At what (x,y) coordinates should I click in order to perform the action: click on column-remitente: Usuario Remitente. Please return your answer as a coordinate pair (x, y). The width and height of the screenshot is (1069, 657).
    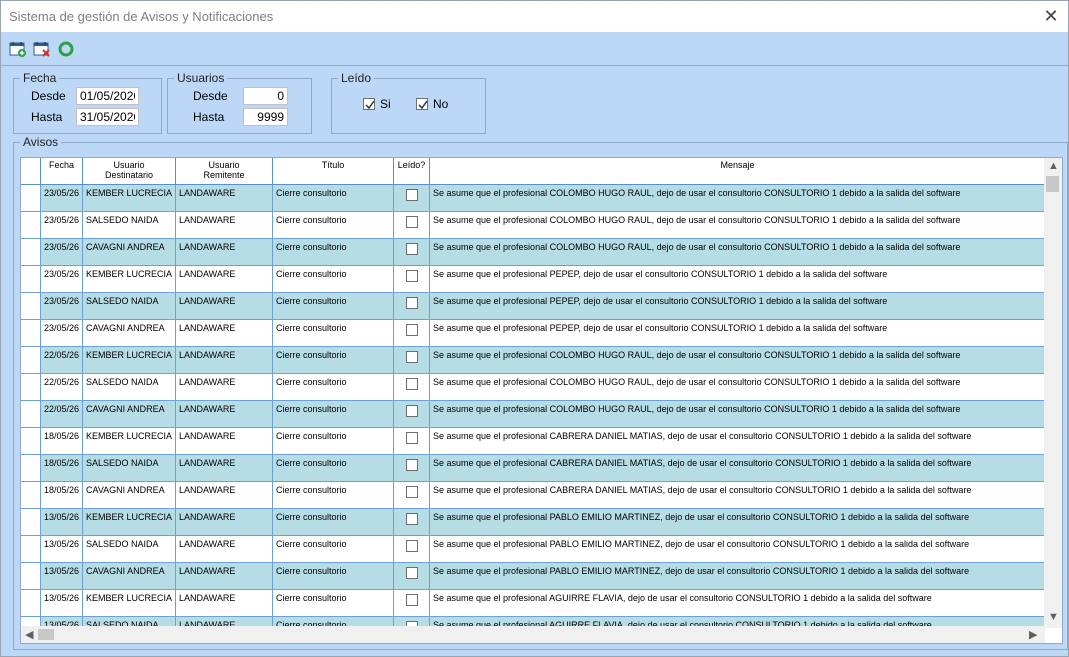
    Looking at the image, I should click on (224, 171).